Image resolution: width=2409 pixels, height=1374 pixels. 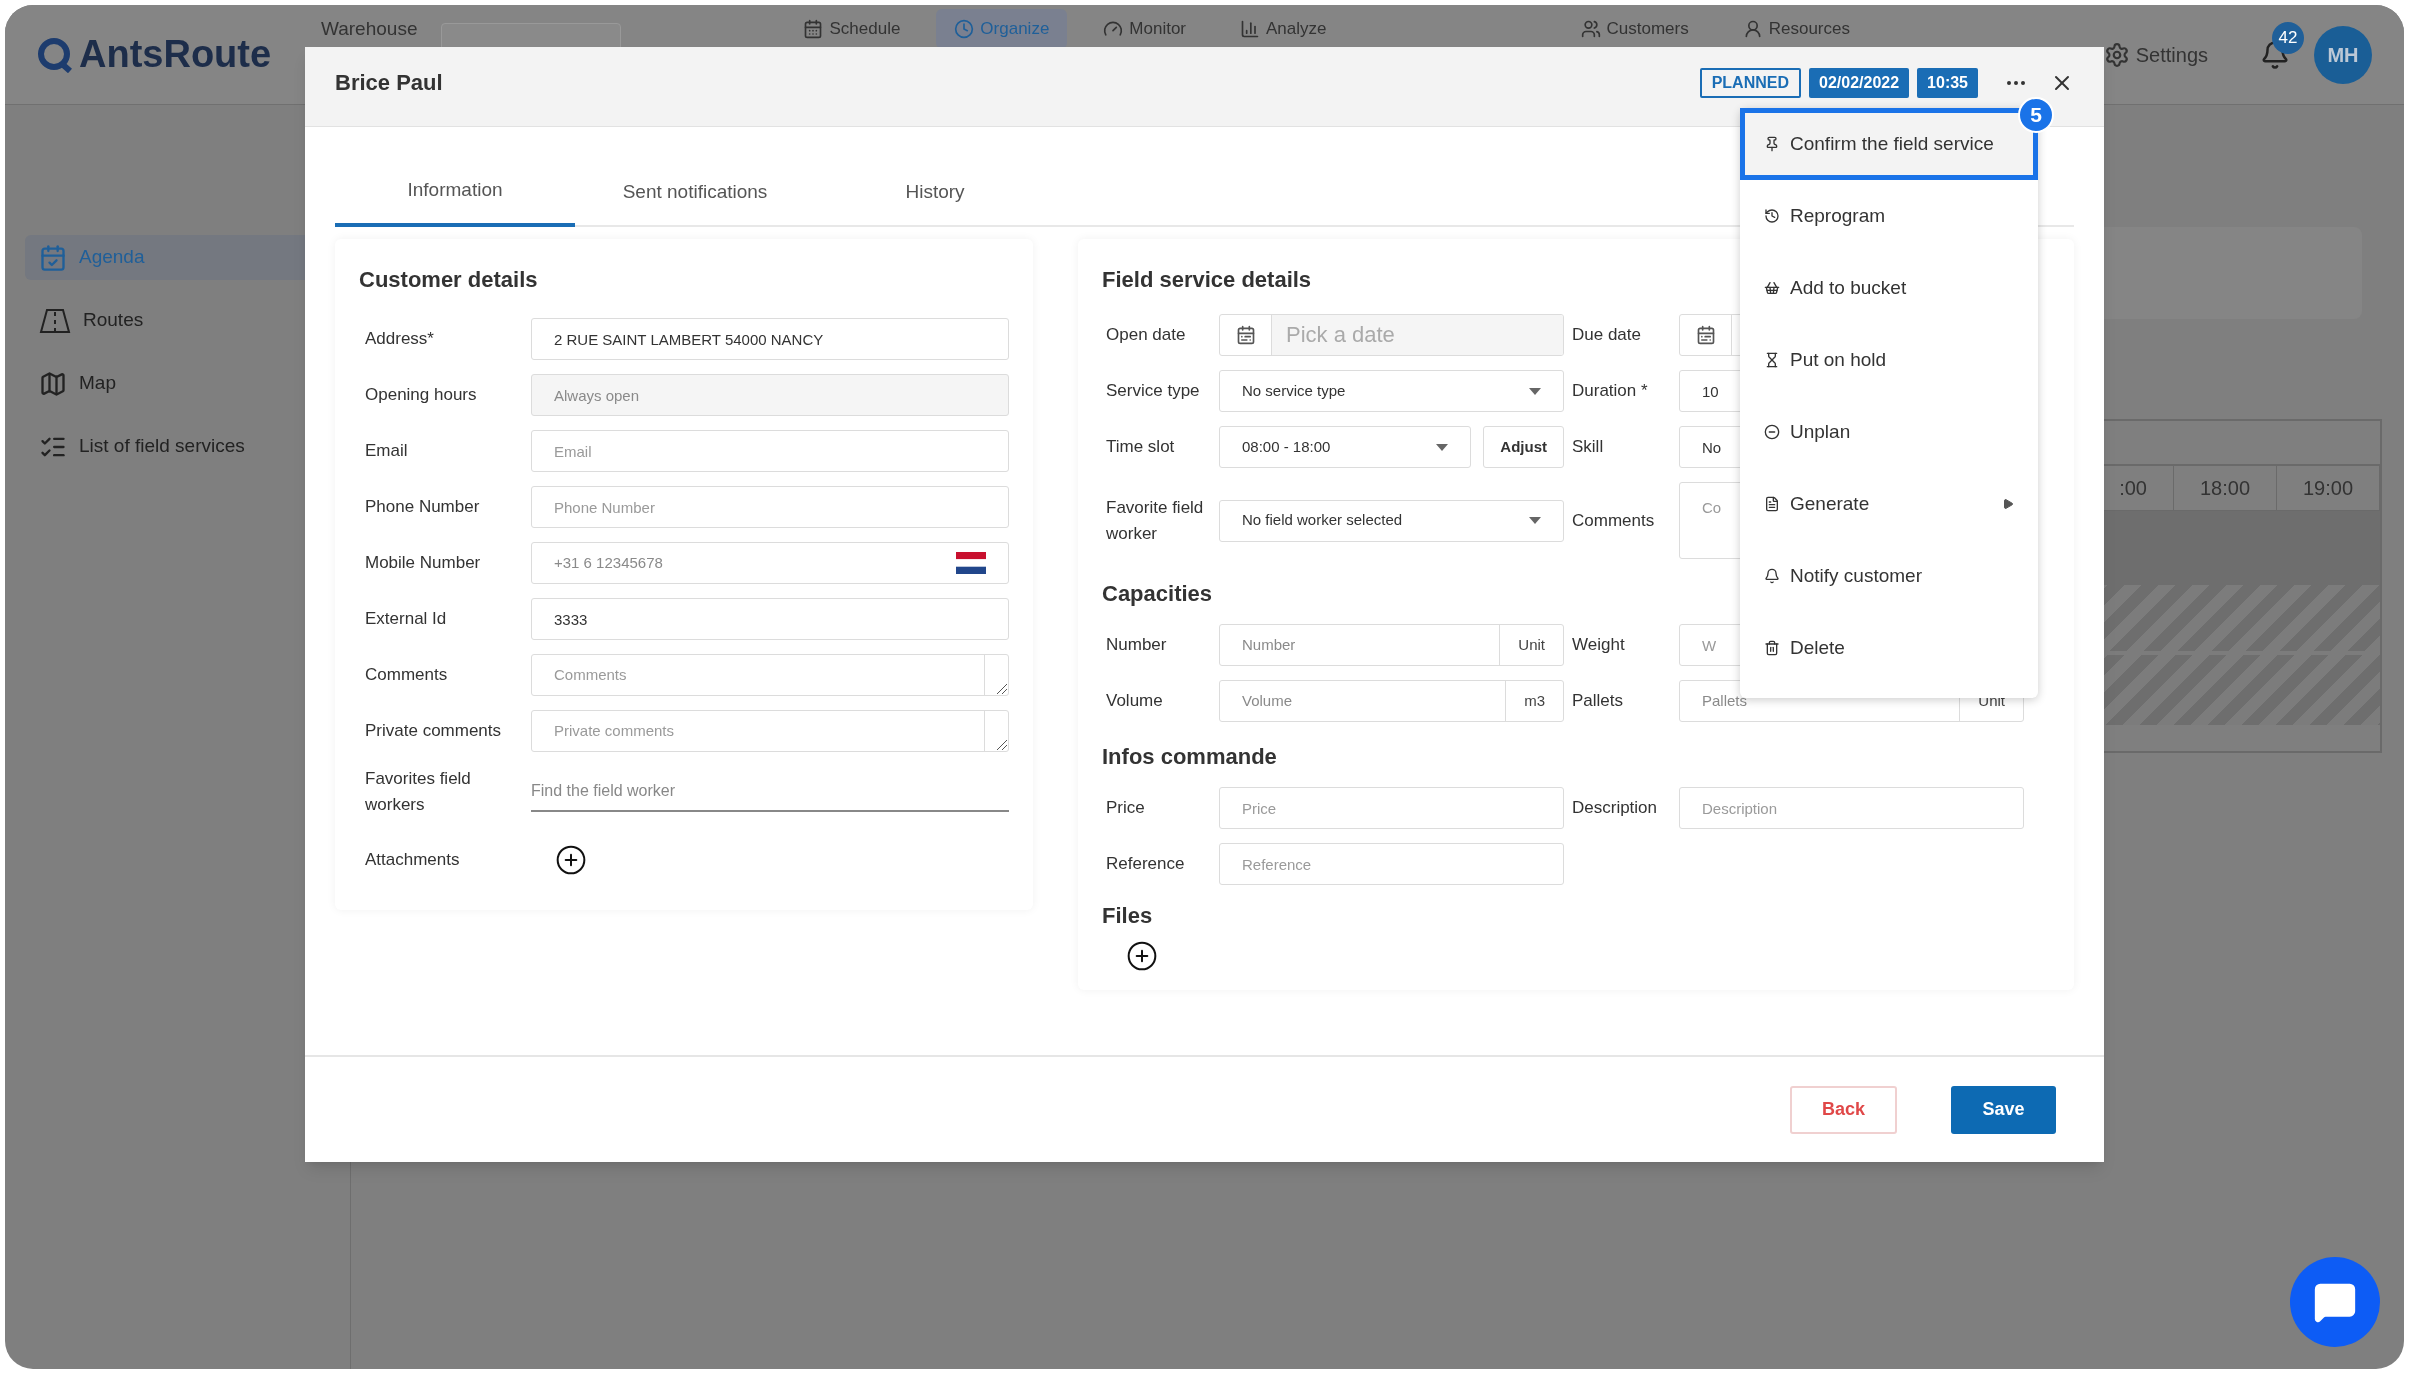 I want to click on field-label: Reference, so click(x=1145, y=864).